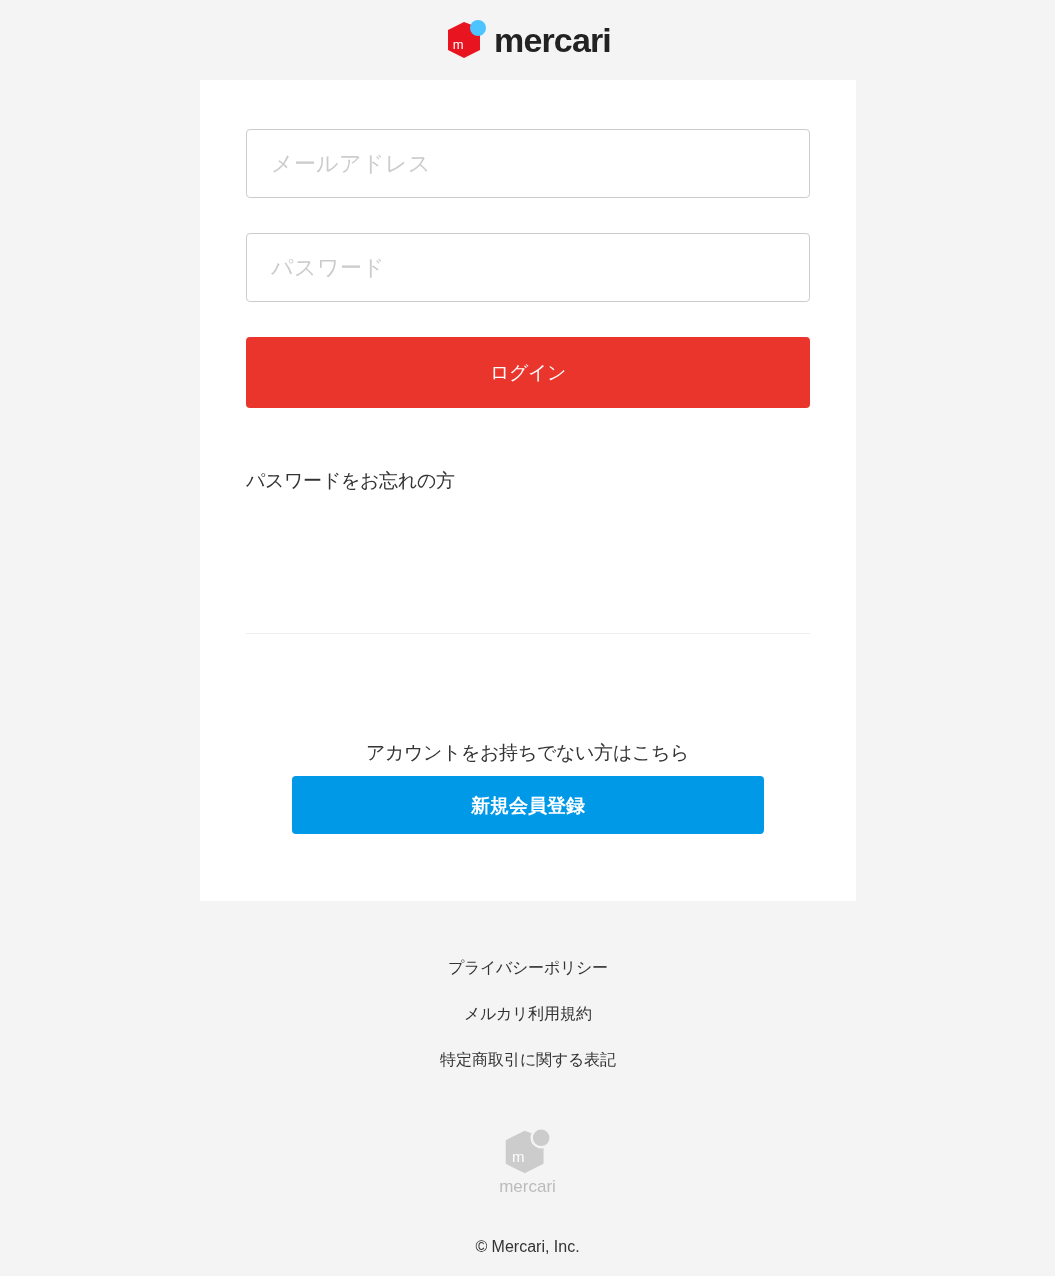 Image resolution: width=1055 pixels, height=1276 pixels. Describe the element at coordinates (552, 40) in the screenshot. I see `logo-wordmark: mercari` at that location.